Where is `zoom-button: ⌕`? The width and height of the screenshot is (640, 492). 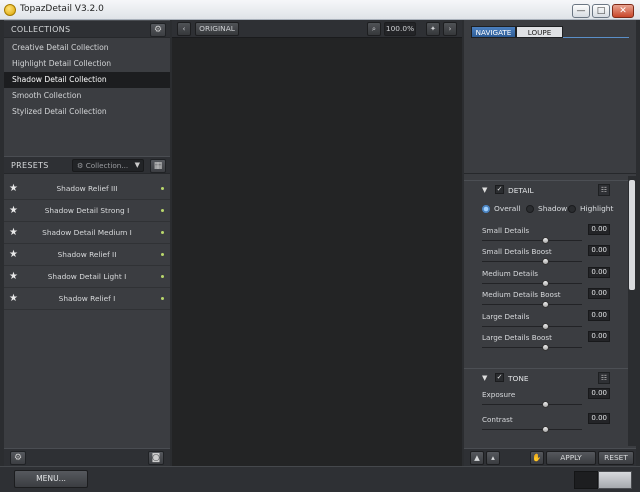
zoom-button: ⌕ is located at coordinates (374, 29).